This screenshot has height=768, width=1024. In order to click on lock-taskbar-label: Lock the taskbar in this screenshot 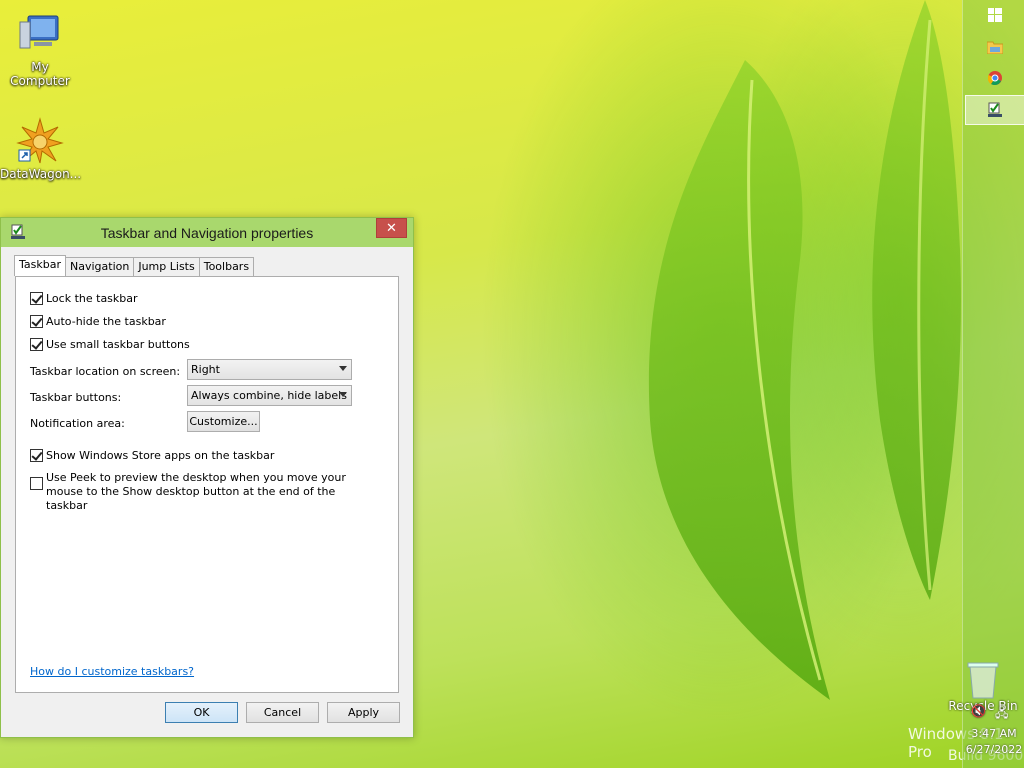, I will do `click(92, 298)`.